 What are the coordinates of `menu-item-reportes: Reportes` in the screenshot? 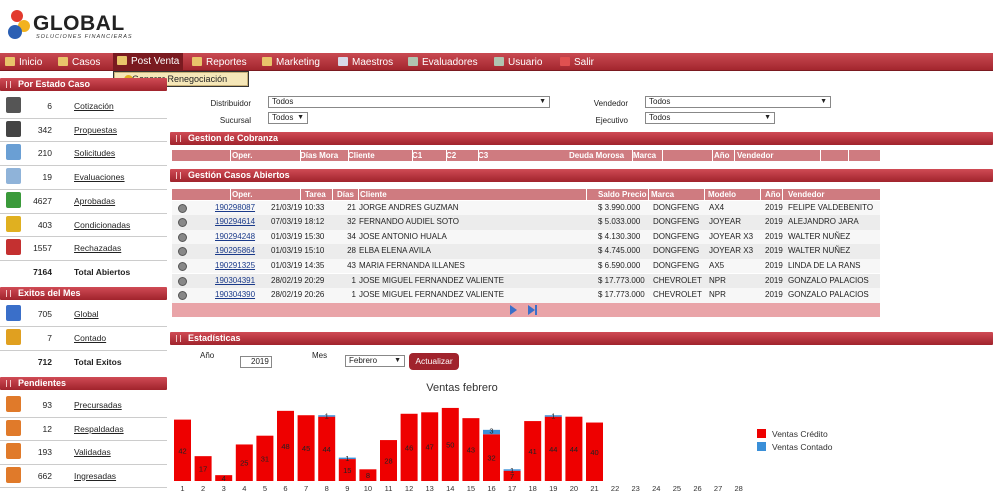 It's located at (219, 62).